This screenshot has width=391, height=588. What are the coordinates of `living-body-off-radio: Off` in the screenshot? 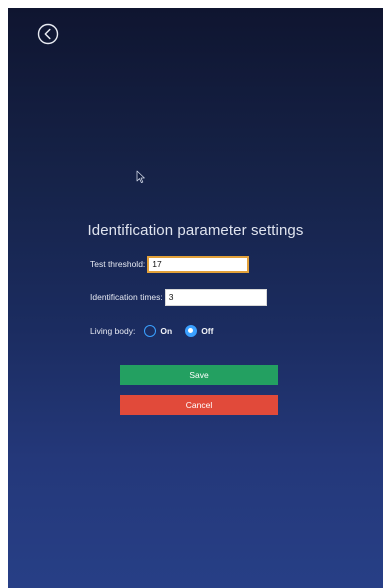 It's located at (199, 331).